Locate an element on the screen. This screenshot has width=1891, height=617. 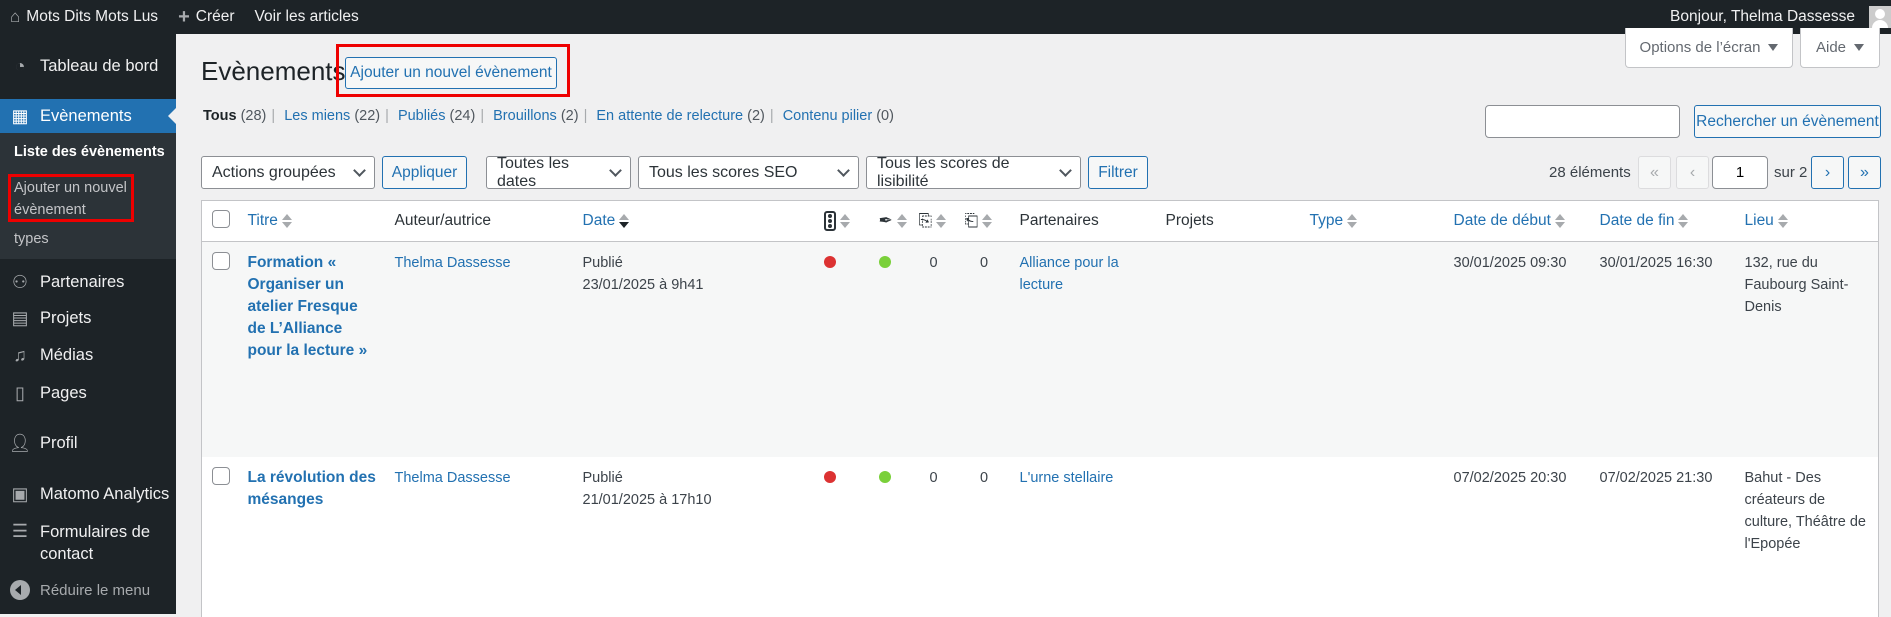
sidebar-item-partners: ⚇ Partenaires is located at coordinates (88, 282).